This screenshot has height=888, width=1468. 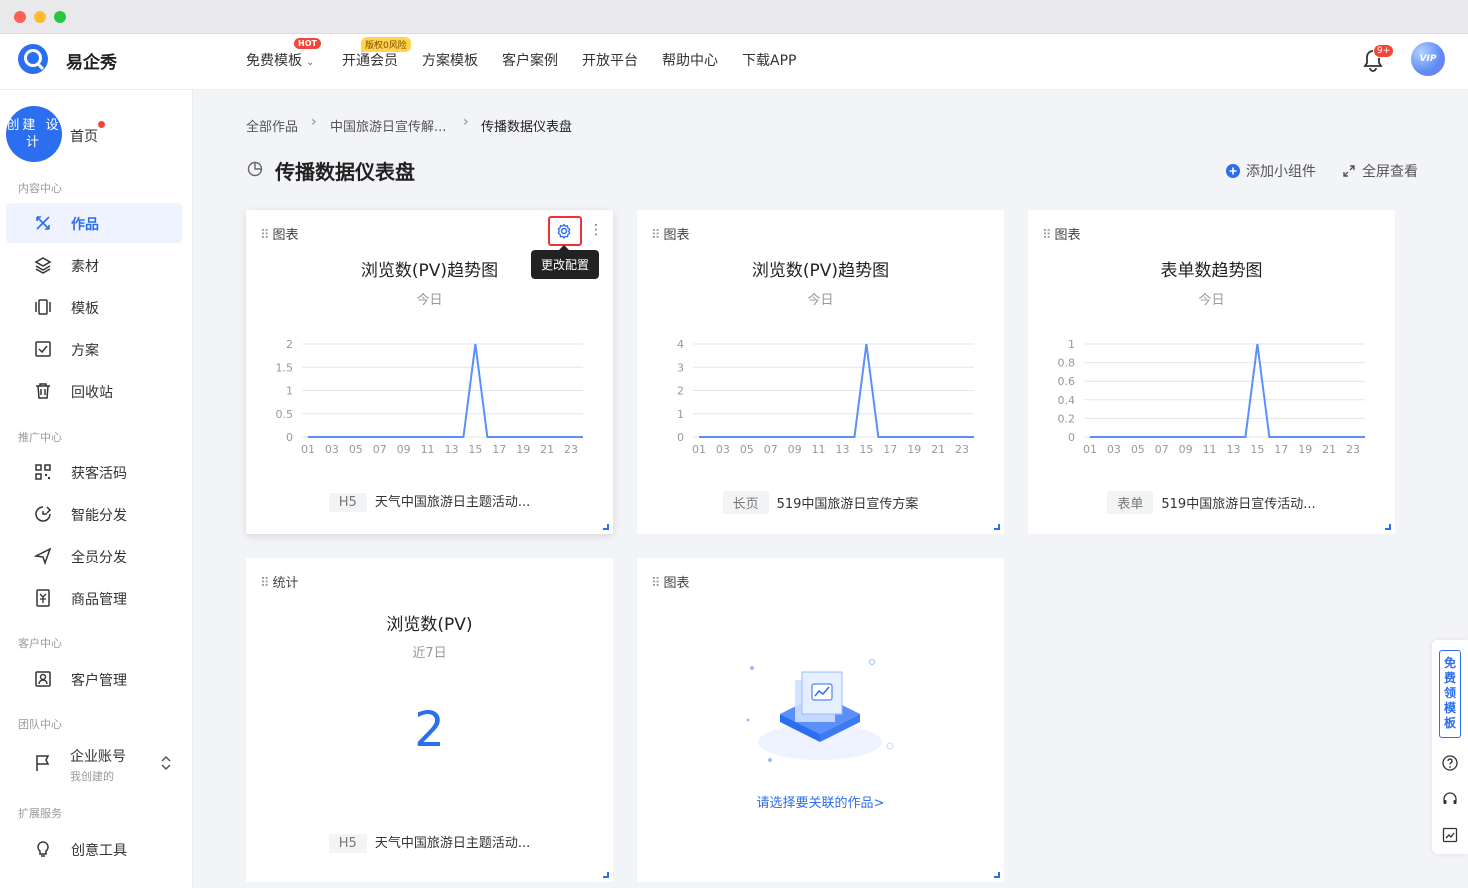 What do you see at coordinates (1384, 51) in the screenshot?
I see `notification-badge: 9+` at bounding box center [1384, 51].